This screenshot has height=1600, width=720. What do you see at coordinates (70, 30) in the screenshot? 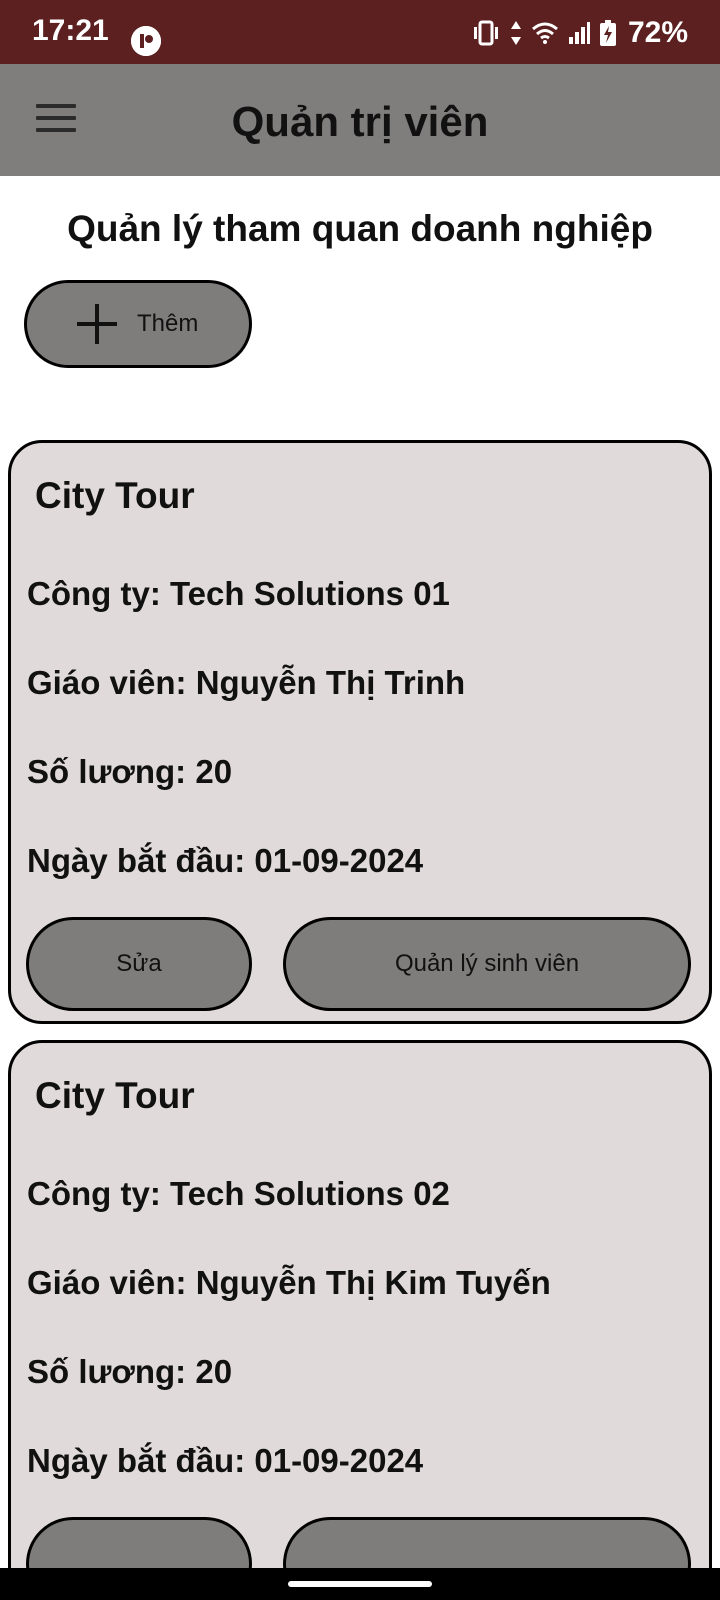
I see `status-time: 17:21` at bounding box center [70, 30].